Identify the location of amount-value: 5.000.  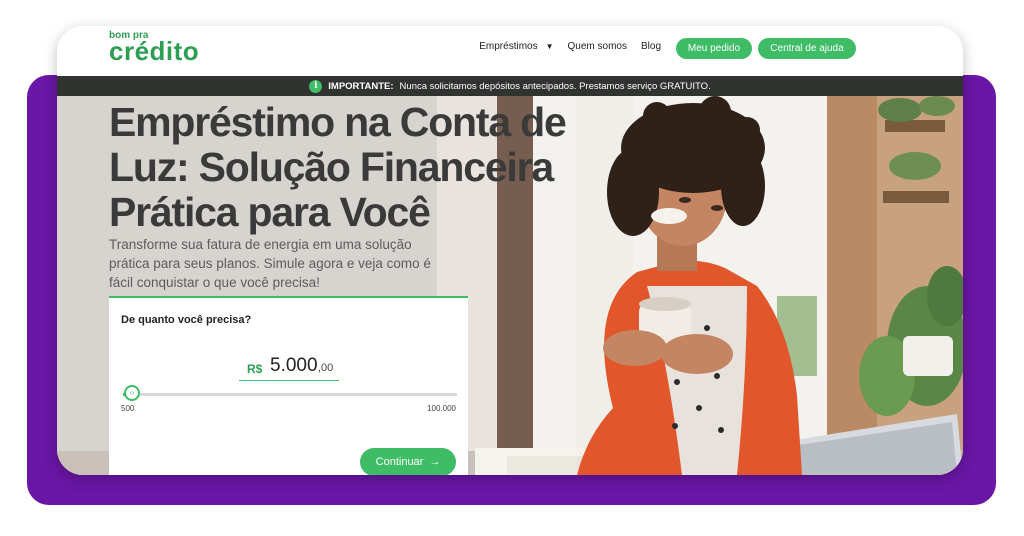
(294, 365).